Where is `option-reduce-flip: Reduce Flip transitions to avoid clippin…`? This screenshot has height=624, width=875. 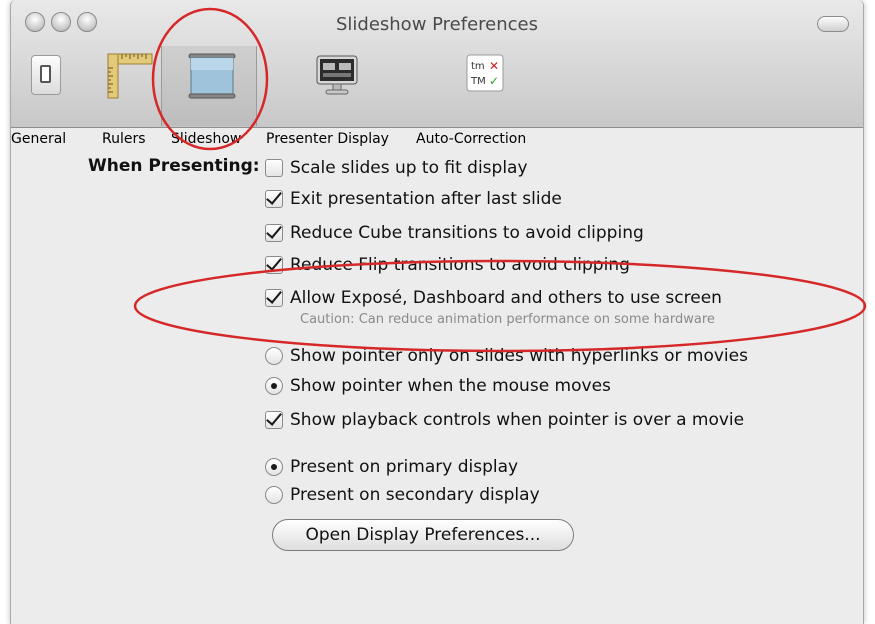 option-reduce-flip: Reduce Flip transitions to avoid clippin… is located at coordinates (447, 265).